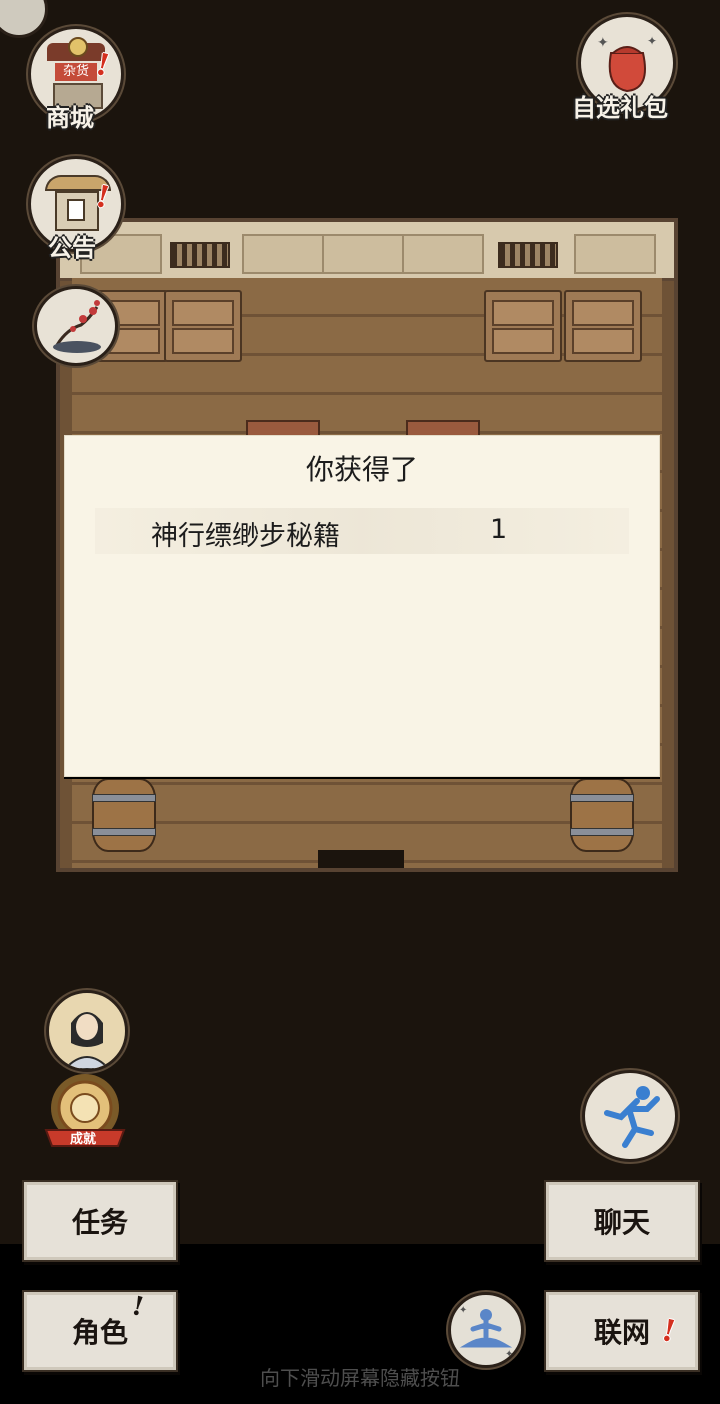 The image size is (720, 1404). Describe the element at coordinates (76, 72) in the screenshot. I see `shop-sign: 杂货` at that location.